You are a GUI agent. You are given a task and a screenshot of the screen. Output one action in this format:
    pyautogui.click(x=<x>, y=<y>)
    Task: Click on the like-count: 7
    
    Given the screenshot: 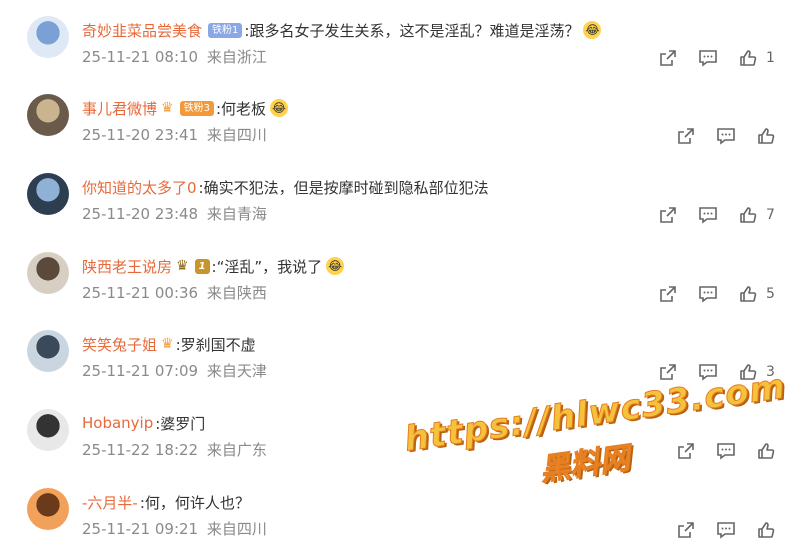 What is the action you would take?
    pyautogui.click(x=770, y=215)
    